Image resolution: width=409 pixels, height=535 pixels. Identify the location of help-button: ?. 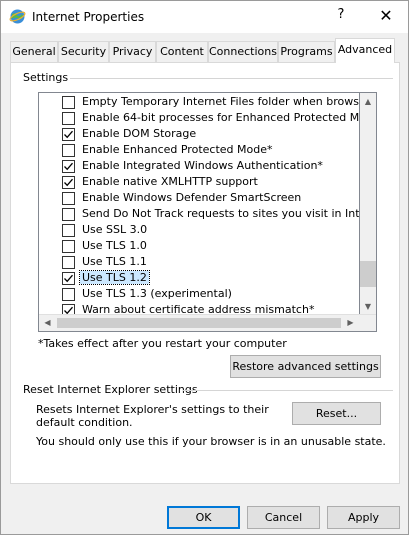
(341, 16).